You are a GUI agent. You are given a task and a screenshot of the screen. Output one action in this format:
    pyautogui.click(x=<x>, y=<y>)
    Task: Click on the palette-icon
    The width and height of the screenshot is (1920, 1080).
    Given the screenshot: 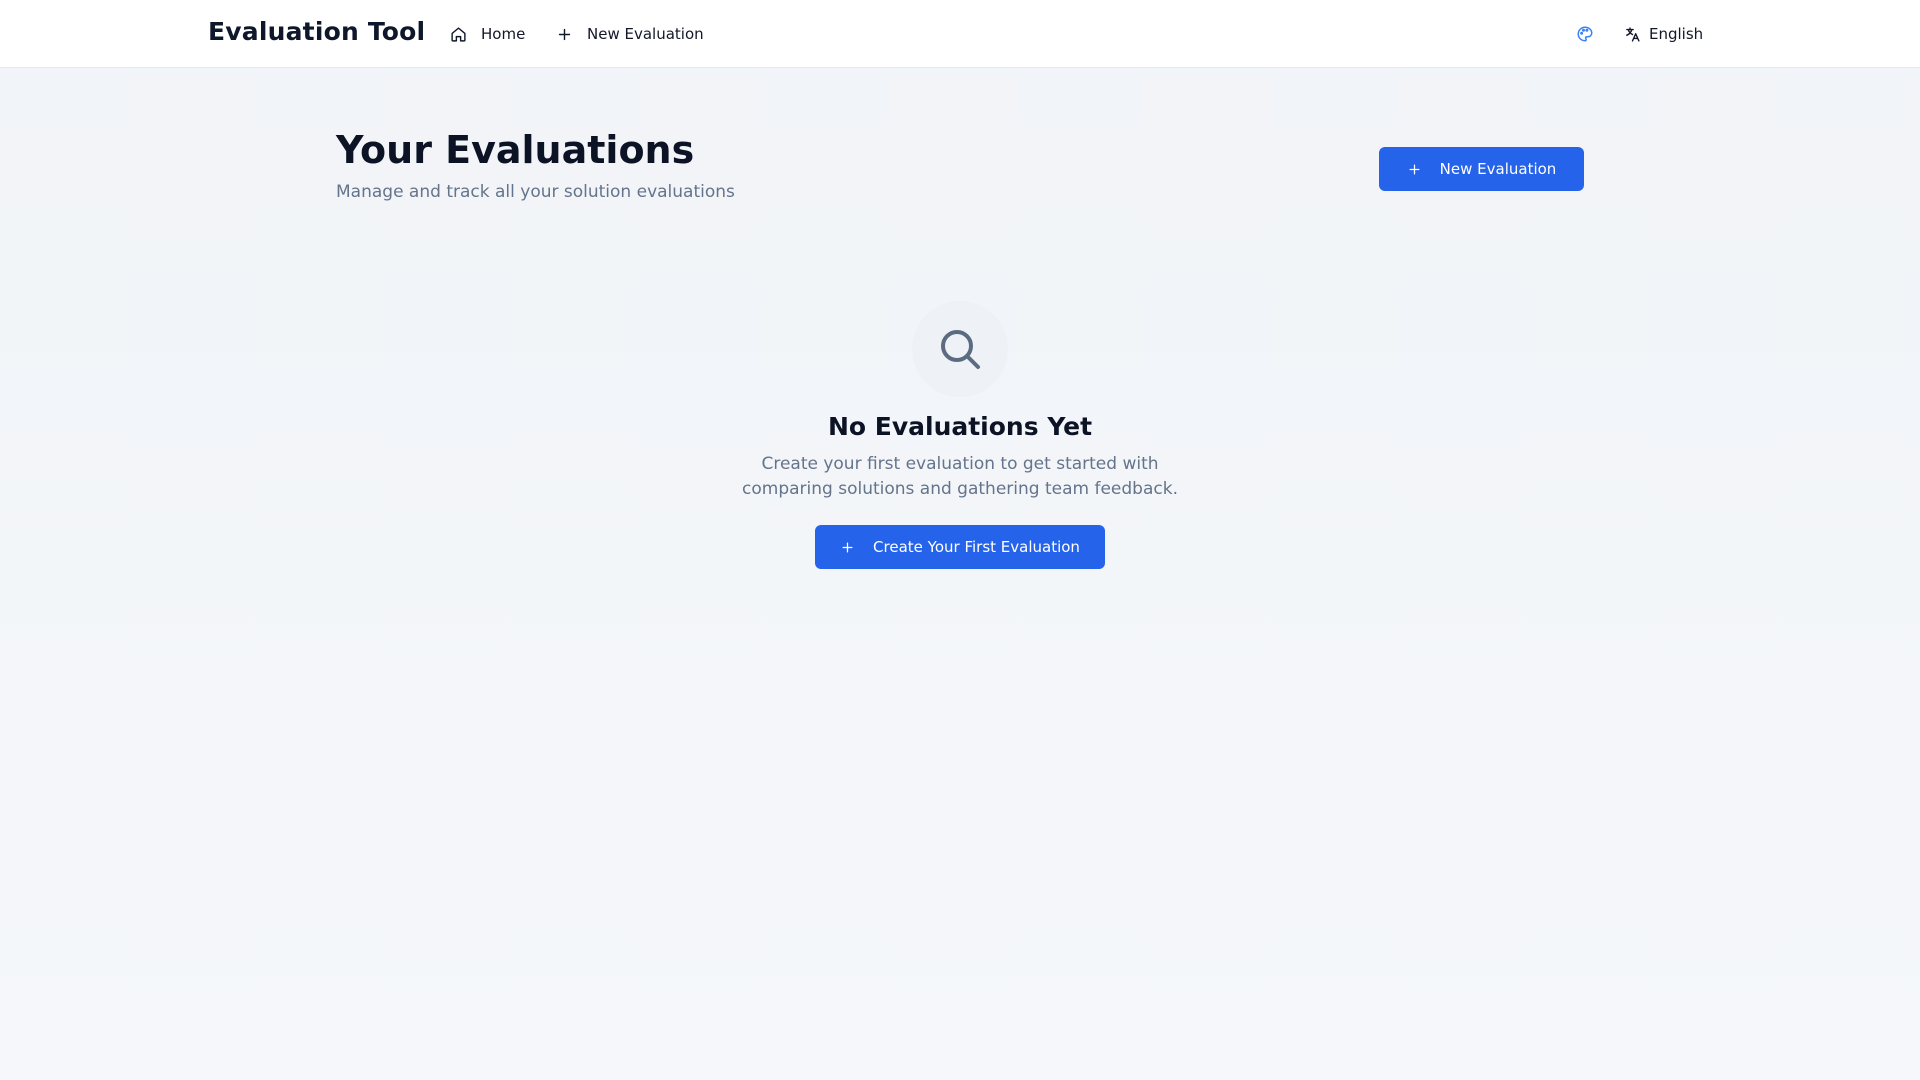 What is the action you would take?
    pyautogui.click(x=1585, y=34)
    